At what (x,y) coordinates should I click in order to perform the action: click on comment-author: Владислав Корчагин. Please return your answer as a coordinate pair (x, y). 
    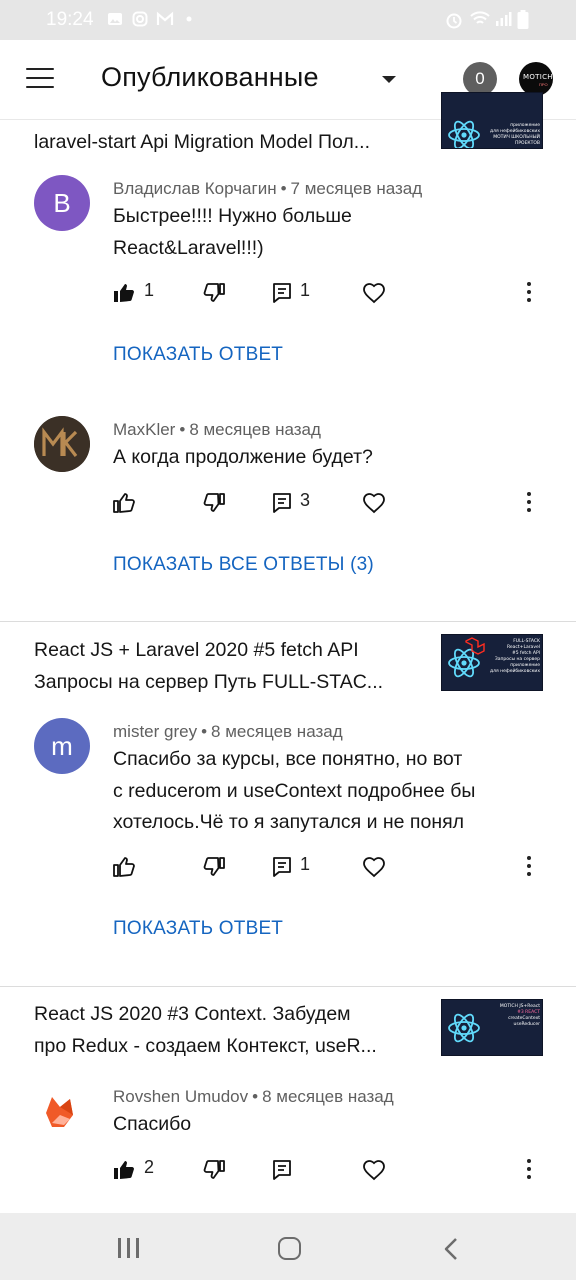
    Looking at the image, I should click on (195, 188).